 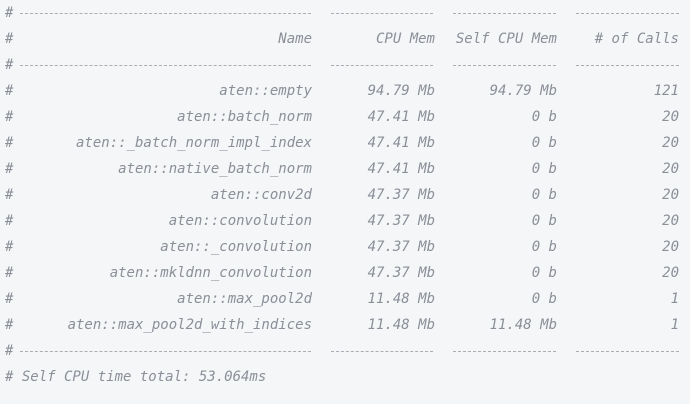 I want to click on header-row: # Name CPU Mem Self CPU Mem # of Calls, so click(x=345, y=39).